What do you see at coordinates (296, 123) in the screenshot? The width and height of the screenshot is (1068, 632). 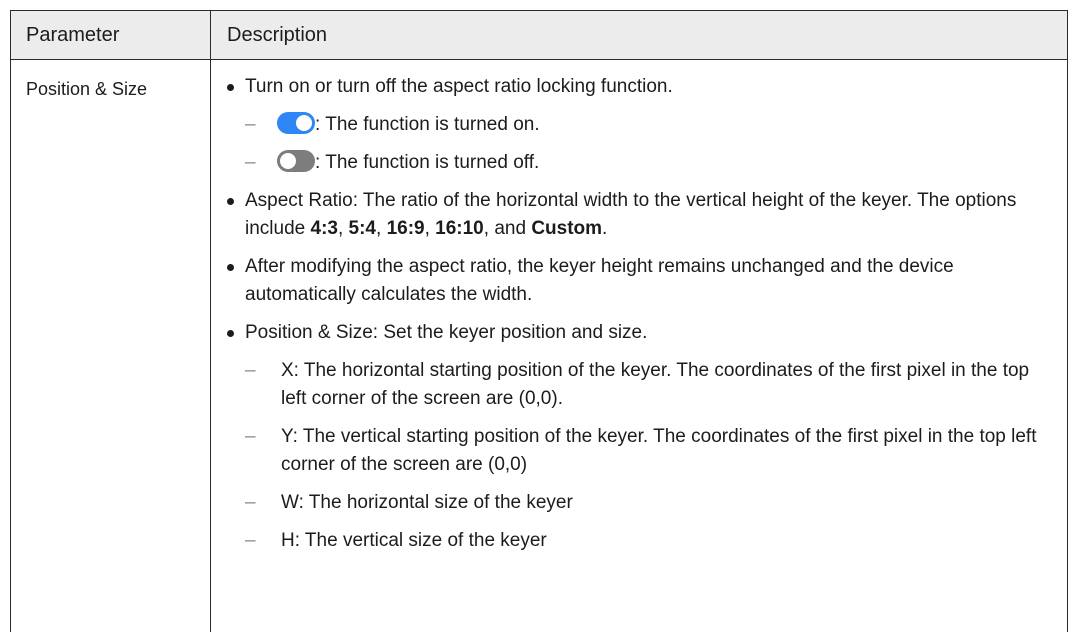 I see `toggle-on-icon` at bounding box center [296, 123].